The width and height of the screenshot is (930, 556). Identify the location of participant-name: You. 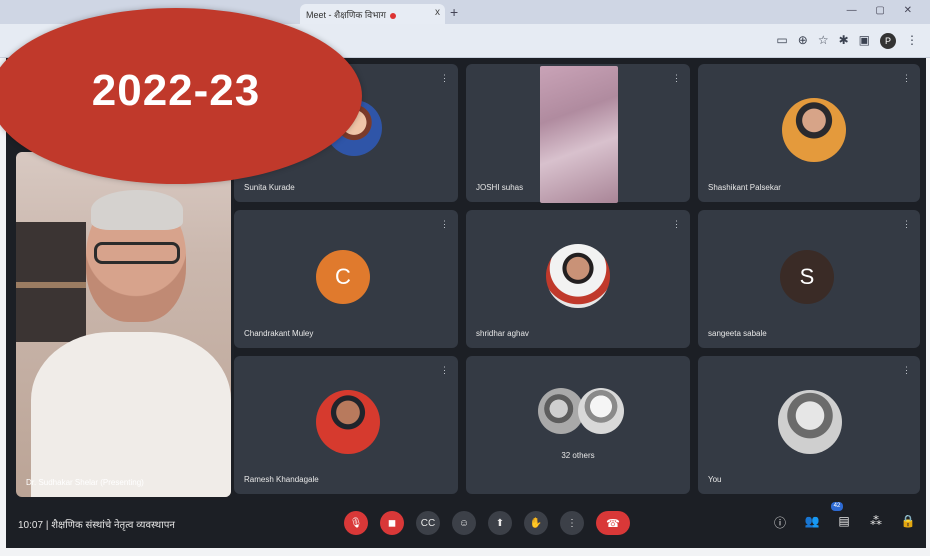
(715, 479).